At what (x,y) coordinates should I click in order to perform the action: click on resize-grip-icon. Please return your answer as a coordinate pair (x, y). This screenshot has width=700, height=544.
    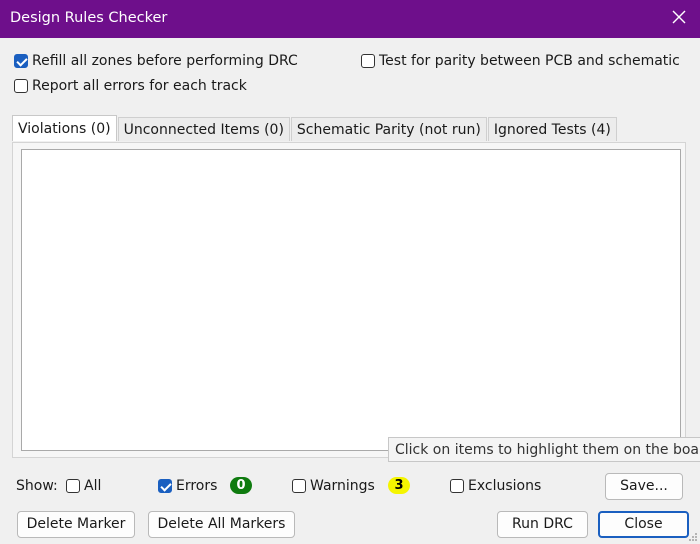
    Looking at the image, I should click on (693, 537).